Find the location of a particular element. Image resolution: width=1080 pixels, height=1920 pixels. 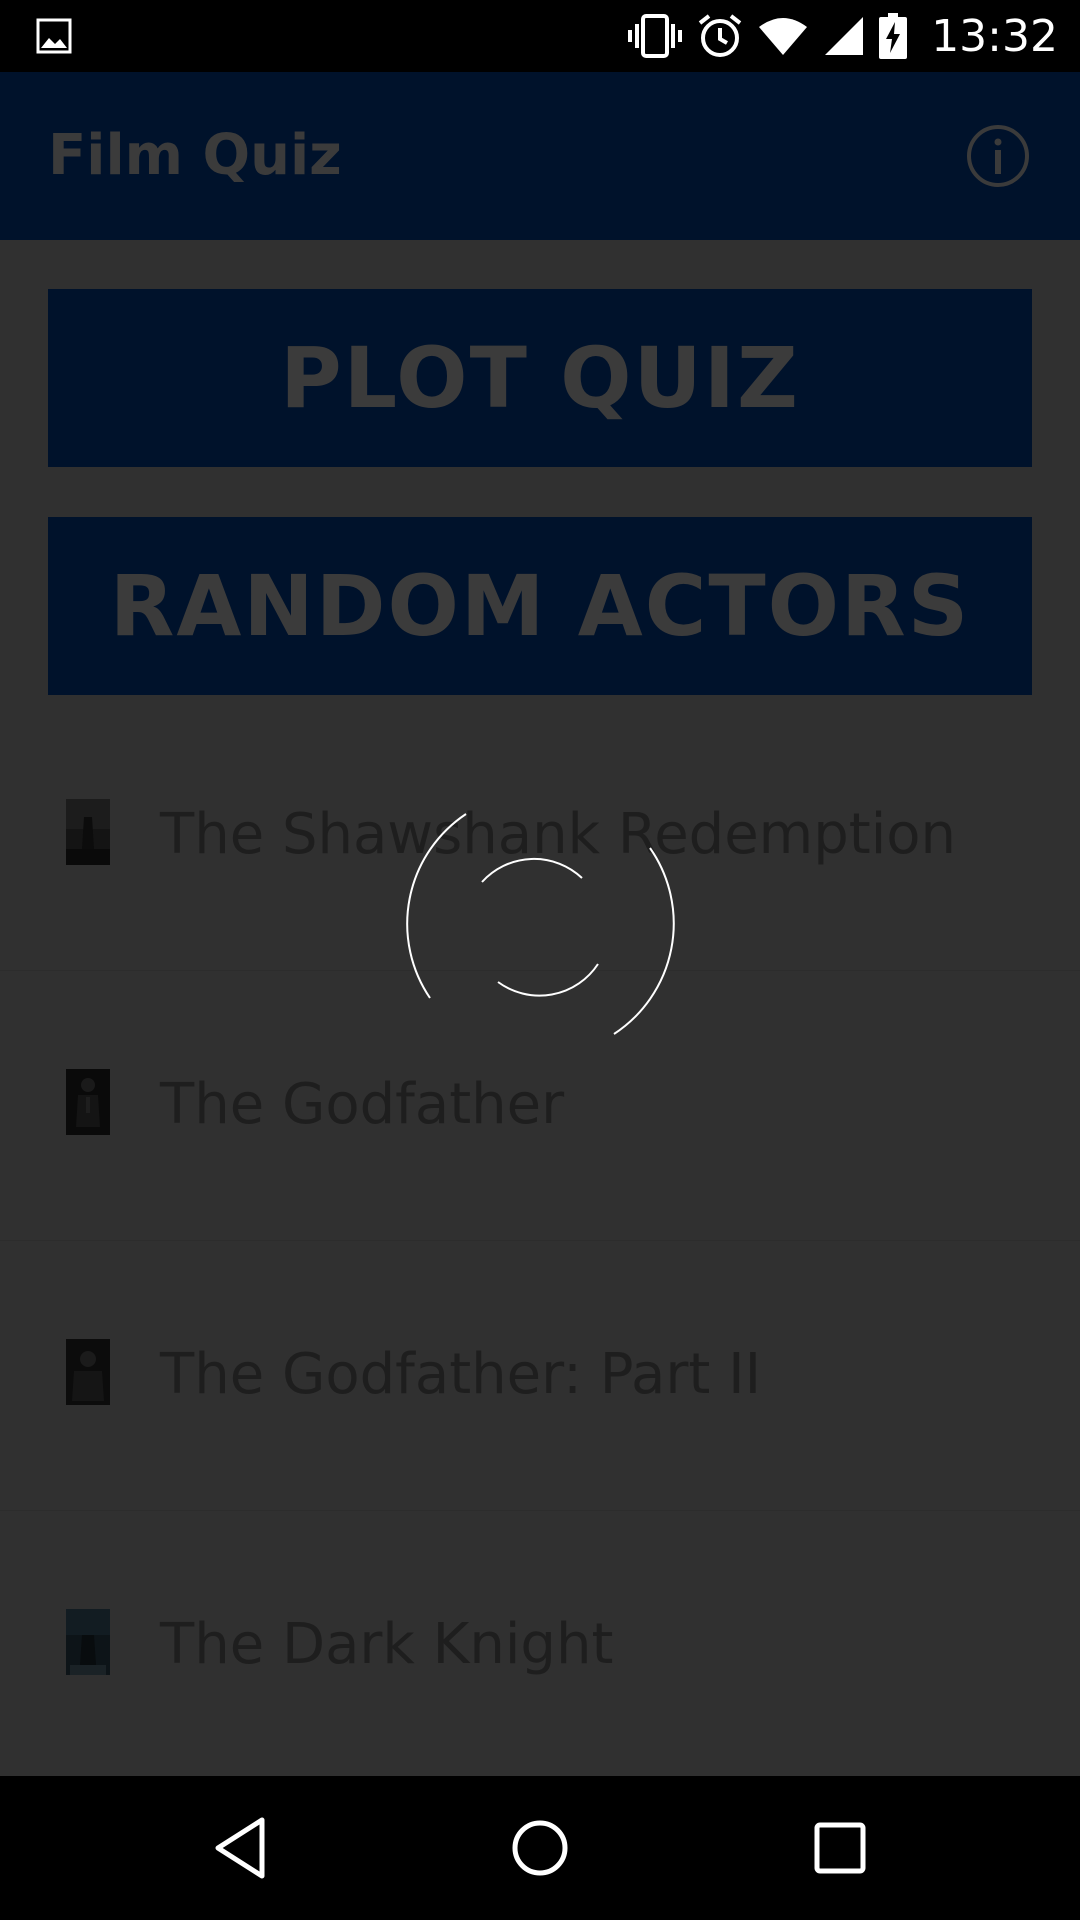

film-title: The Godfather is located at coordinates (362, 1104).